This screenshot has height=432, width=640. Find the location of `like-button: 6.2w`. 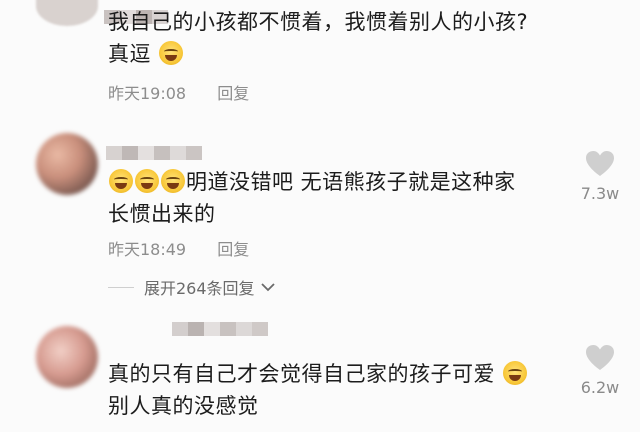

like-button: 6.2w is located at coordinates (600, 370).